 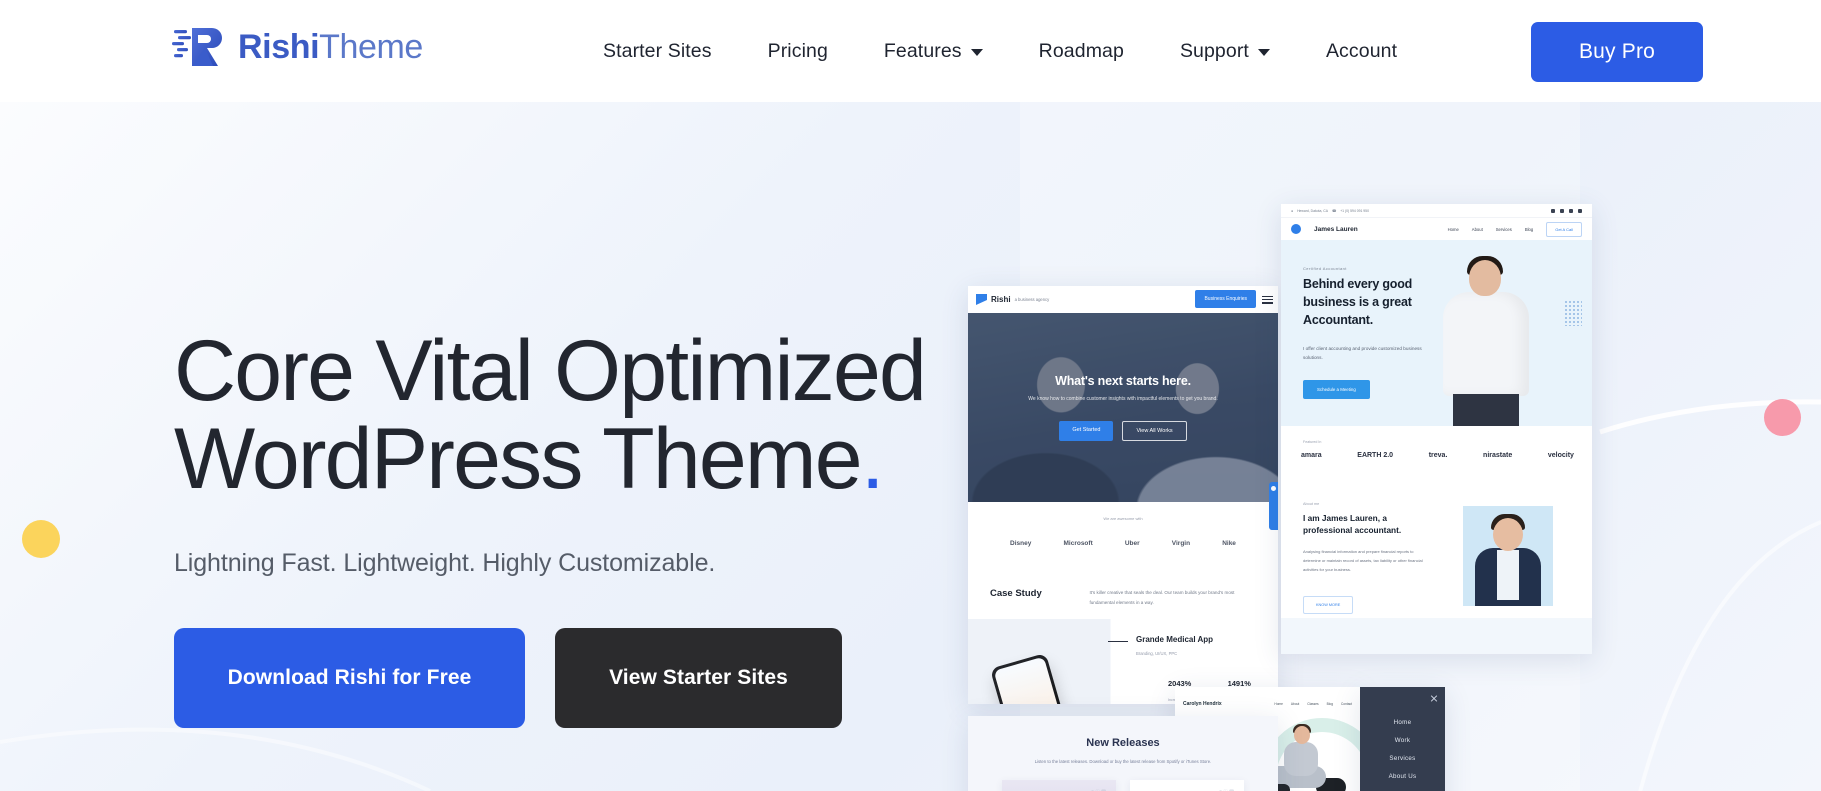 I want to click on location-pin-icon: ●, so click(x=1292, y=210).